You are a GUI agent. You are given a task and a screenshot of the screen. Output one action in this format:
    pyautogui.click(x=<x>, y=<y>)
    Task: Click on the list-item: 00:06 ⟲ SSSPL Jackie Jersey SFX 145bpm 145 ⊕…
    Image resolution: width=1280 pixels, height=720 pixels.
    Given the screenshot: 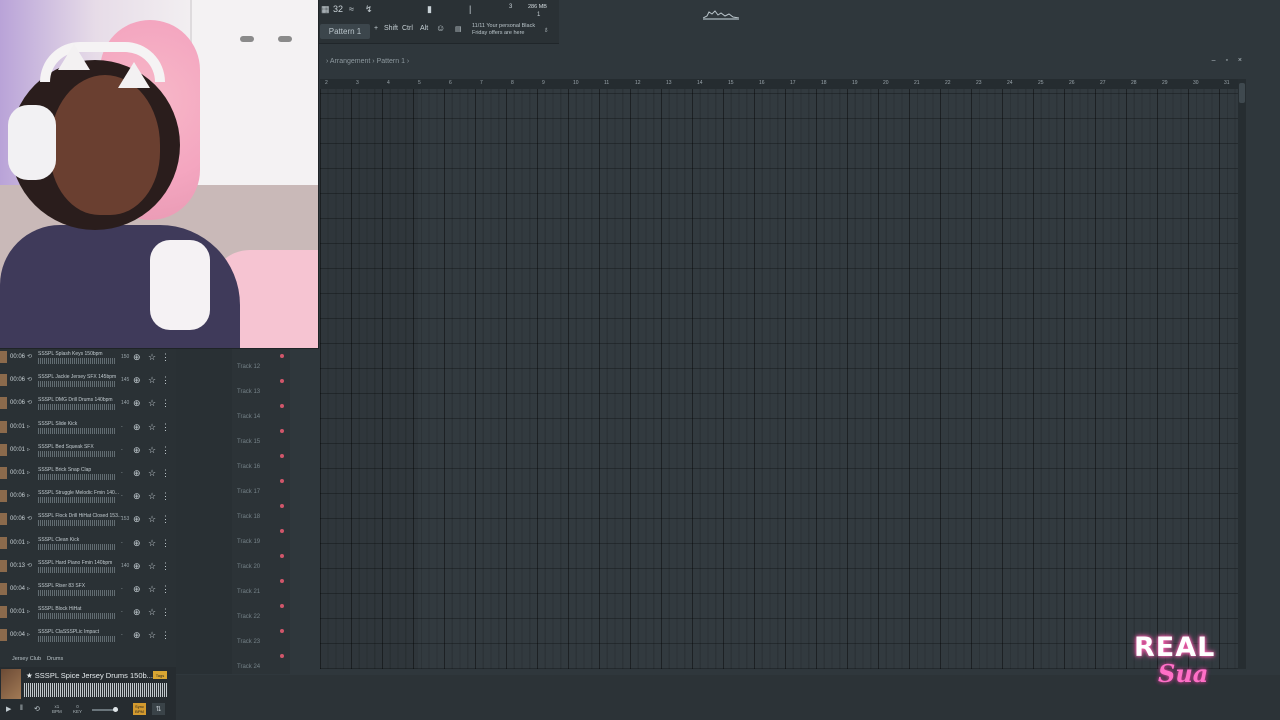 What is the action you would take?
    pyautogui.click(x=88, y=383)
    